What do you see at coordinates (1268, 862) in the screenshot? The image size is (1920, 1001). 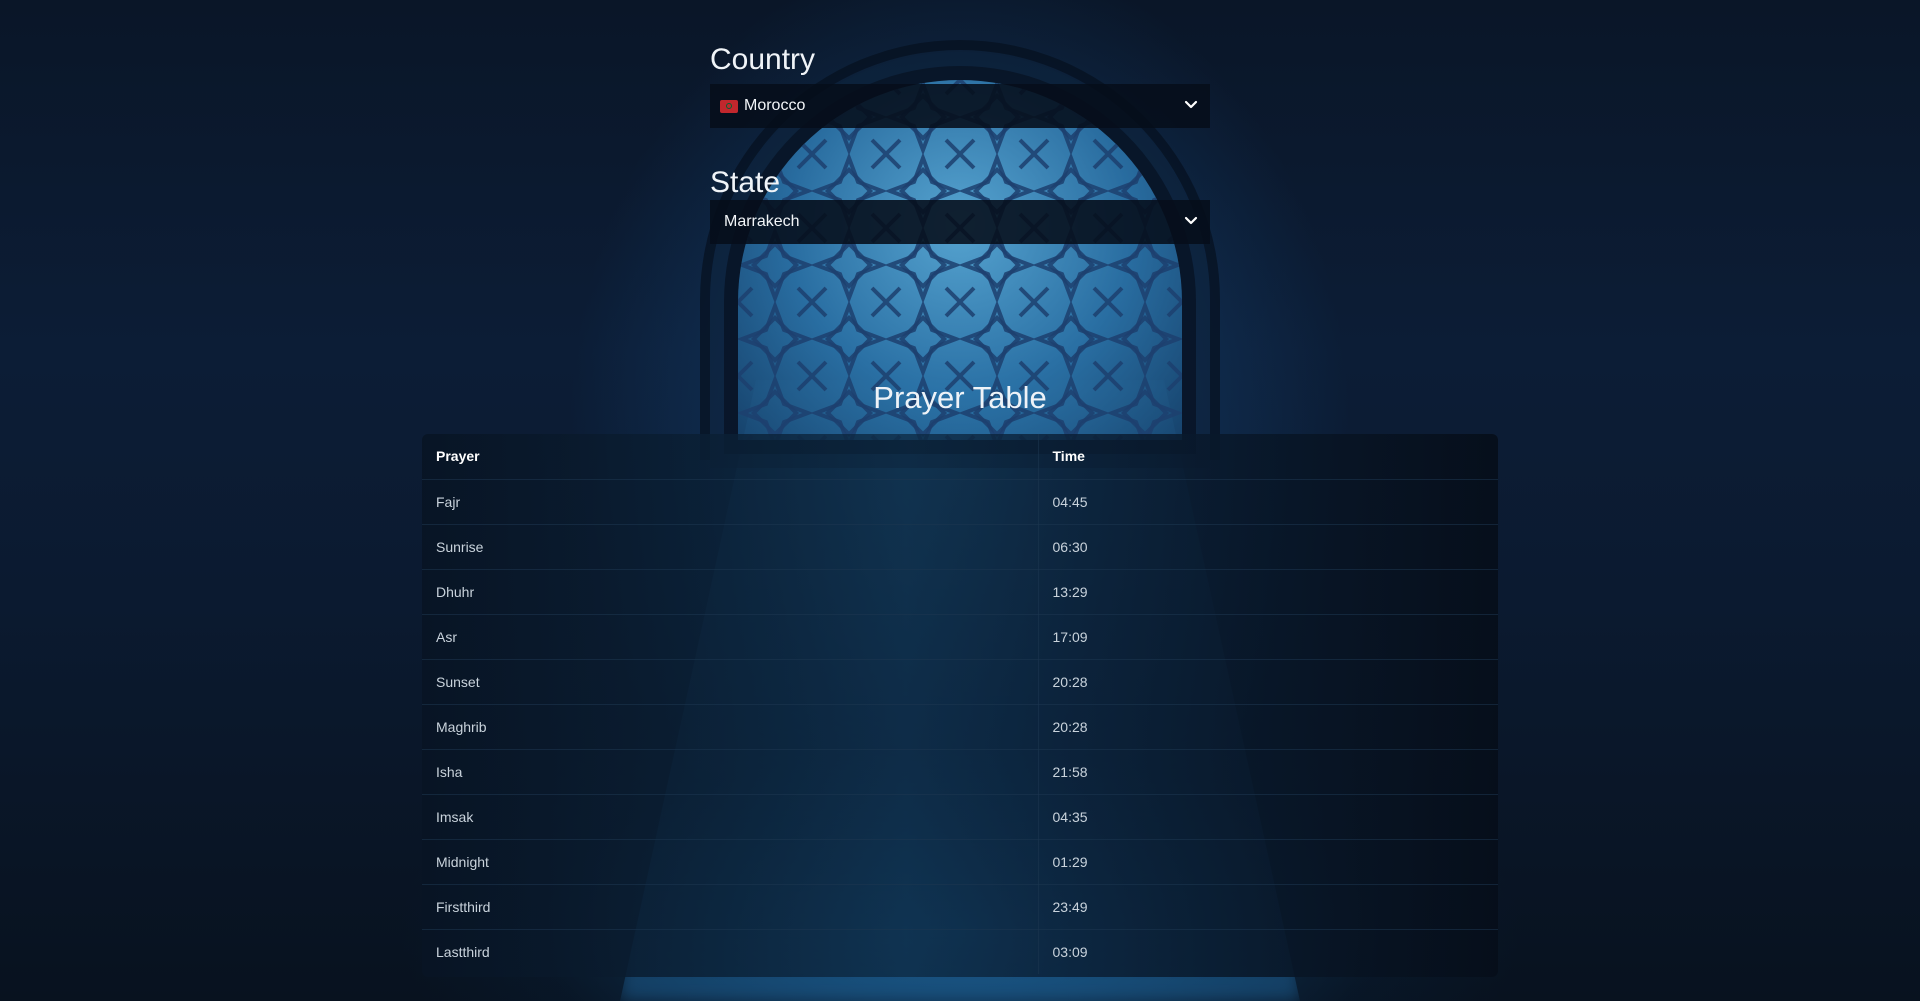 I see `prayer-time-cell: 01:29` at bounding box center [1268, 862].